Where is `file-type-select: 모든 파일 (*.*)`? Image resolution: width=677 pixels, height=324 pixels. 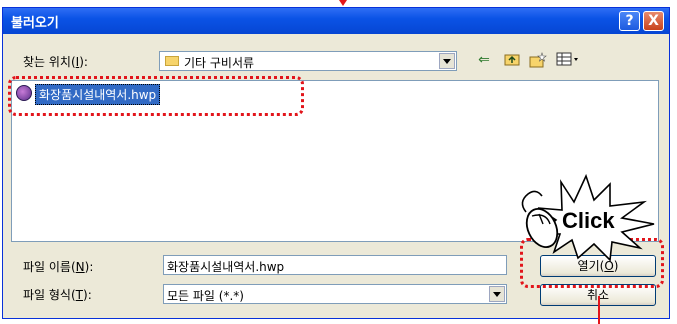 file-type-select: 모든 파일 (*.*) is located at coordinates (335, 294).